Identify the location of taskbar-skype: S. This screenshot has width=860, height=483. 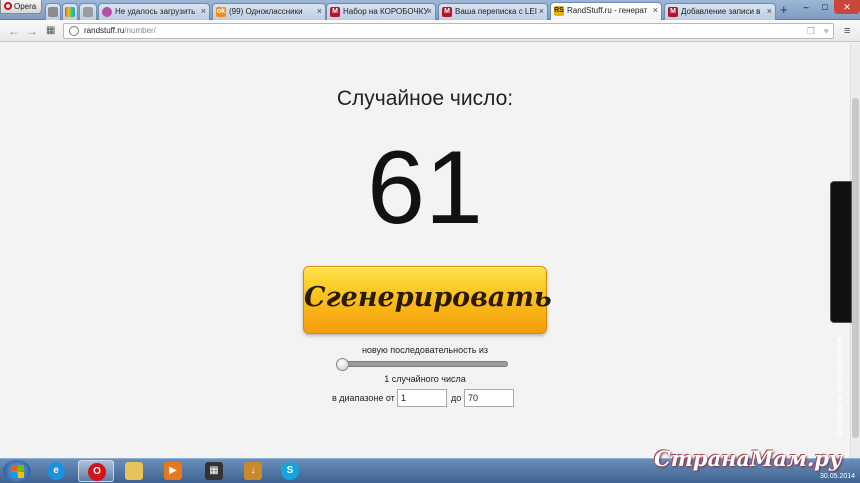
(290, 471).